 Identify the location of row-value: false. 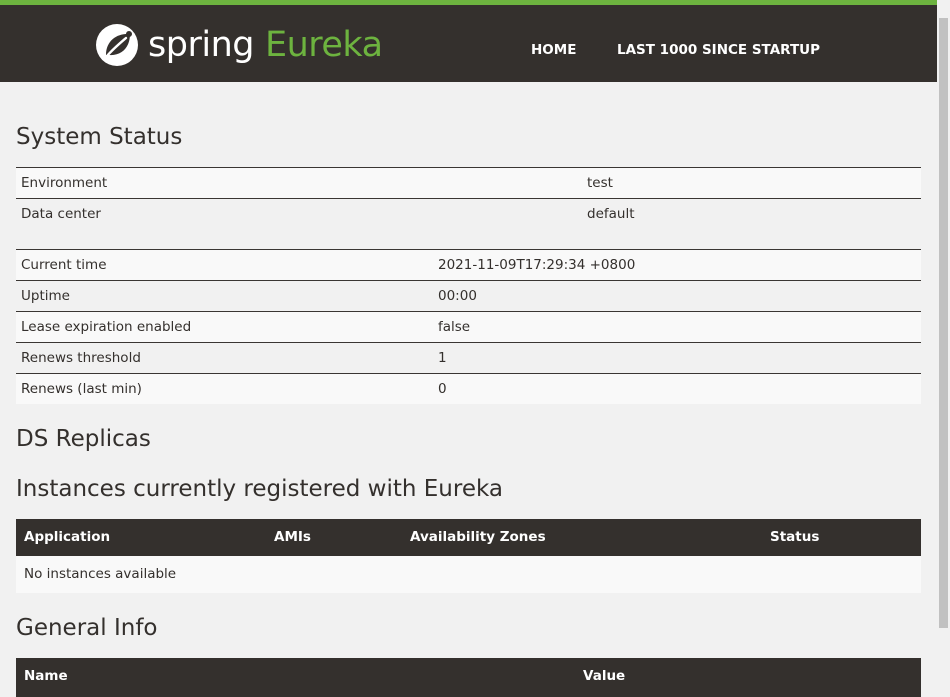
(454, 327).